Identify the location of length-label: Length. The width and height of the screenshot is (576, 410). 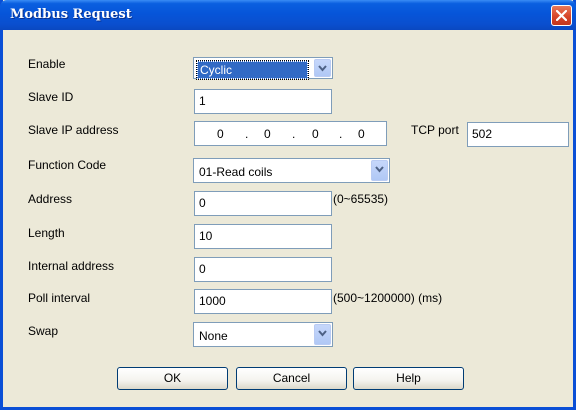
(46, 233).